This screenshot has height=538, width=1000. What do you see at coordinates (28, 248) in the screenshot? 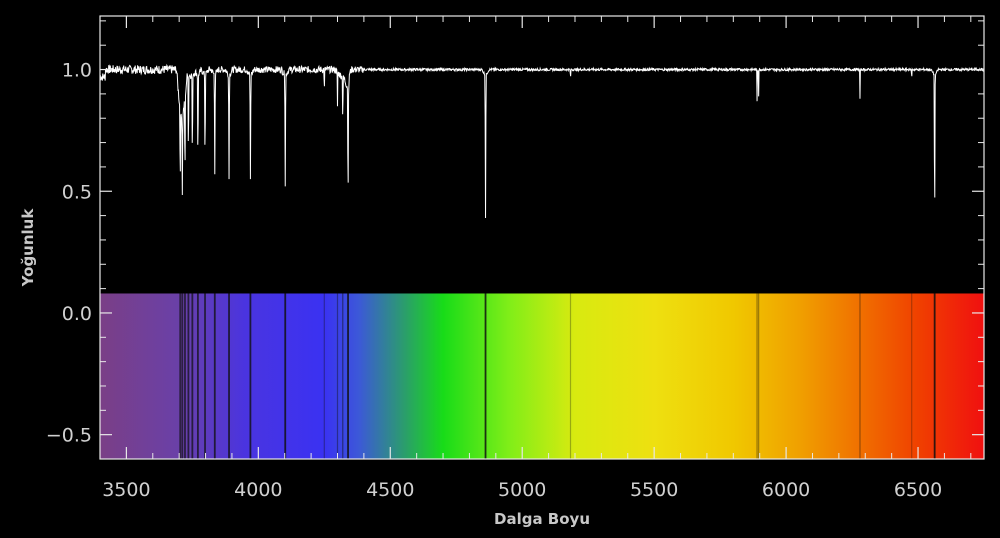
I see `y-axis-title: Yoğunluk` at bounding box center [28, 248].